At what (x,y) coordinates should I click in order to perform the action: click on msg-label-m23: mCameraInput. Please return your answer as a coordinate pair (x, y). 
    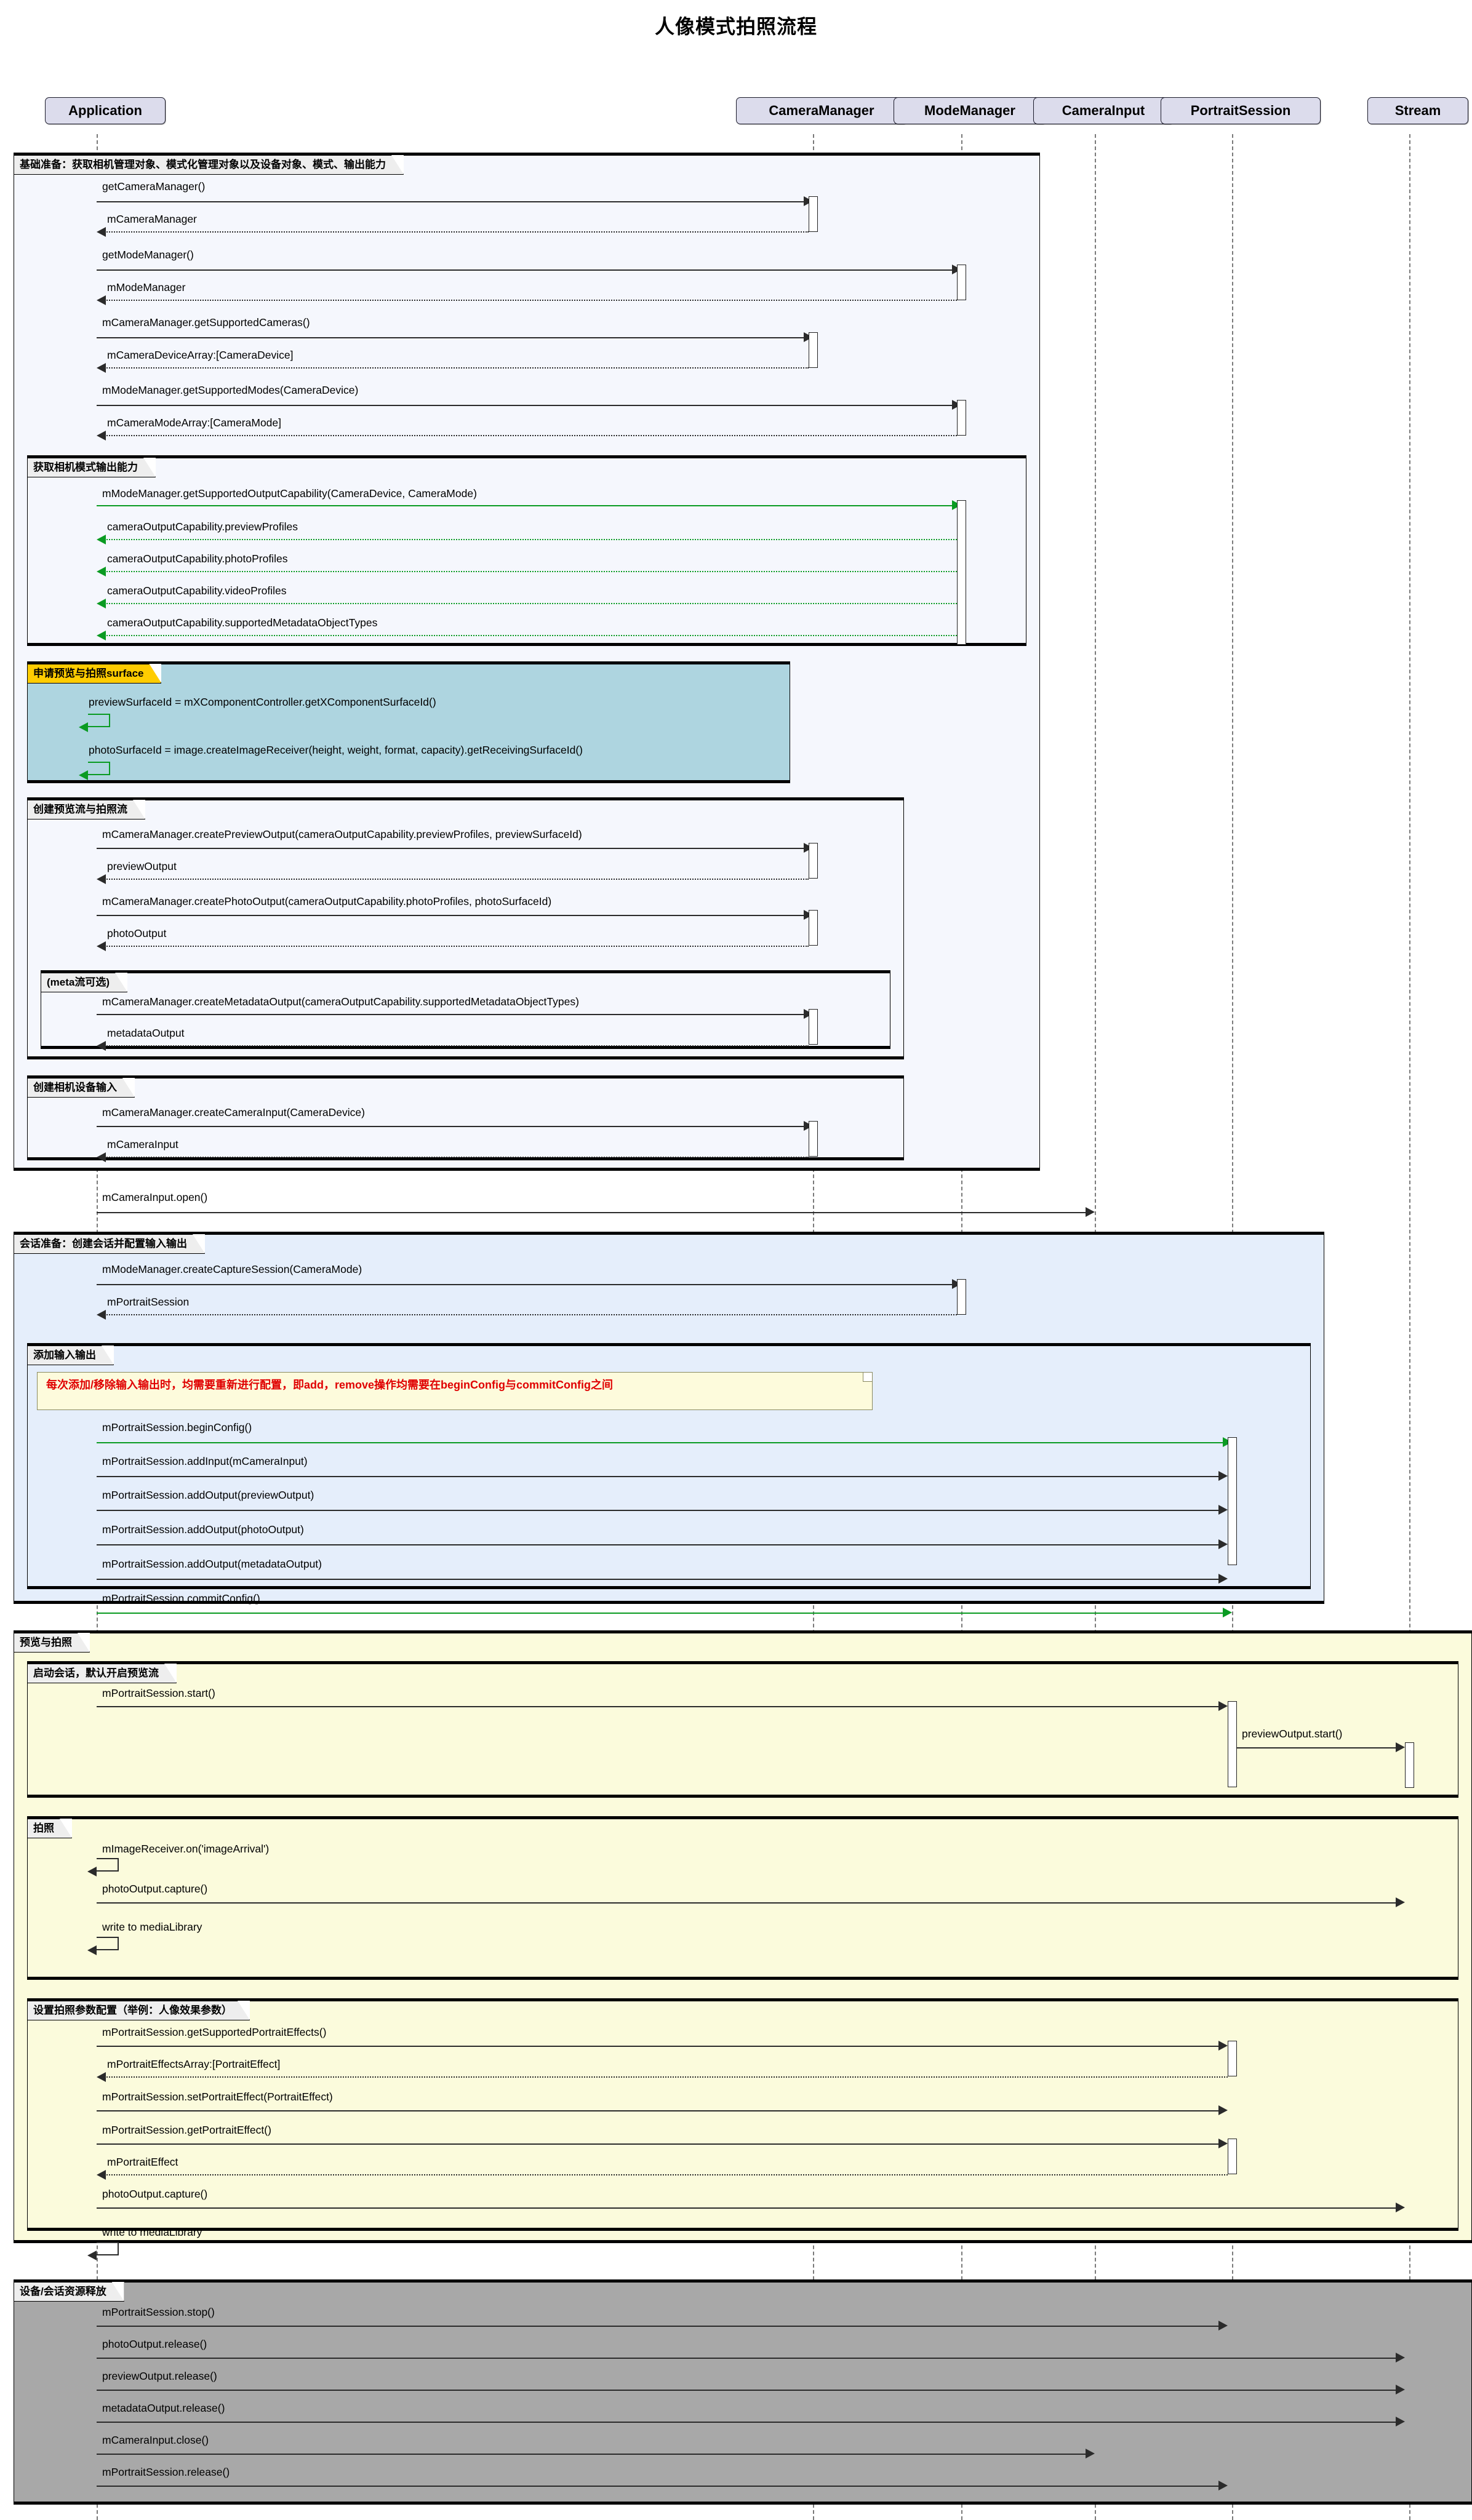
    Looking at the image, I should click on (142, 1144).